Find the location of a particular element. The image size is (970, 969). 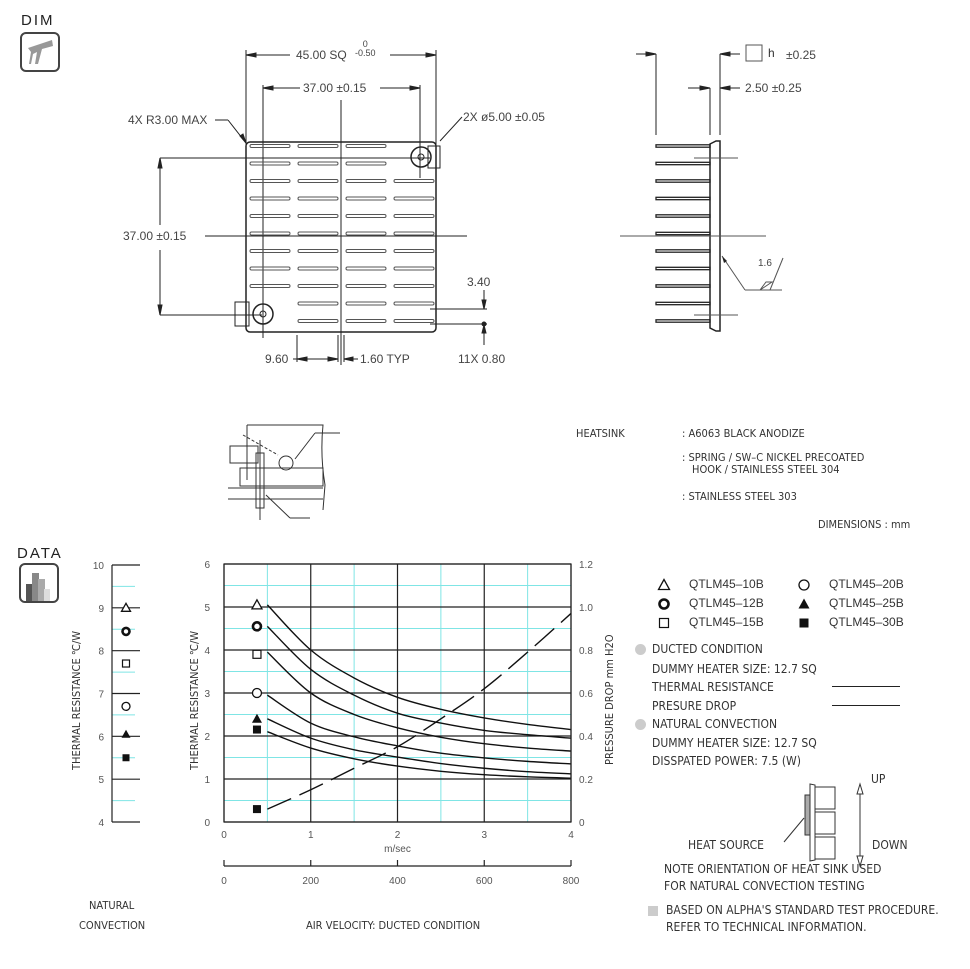

bullet-icon is located at coordinates (640, 724).